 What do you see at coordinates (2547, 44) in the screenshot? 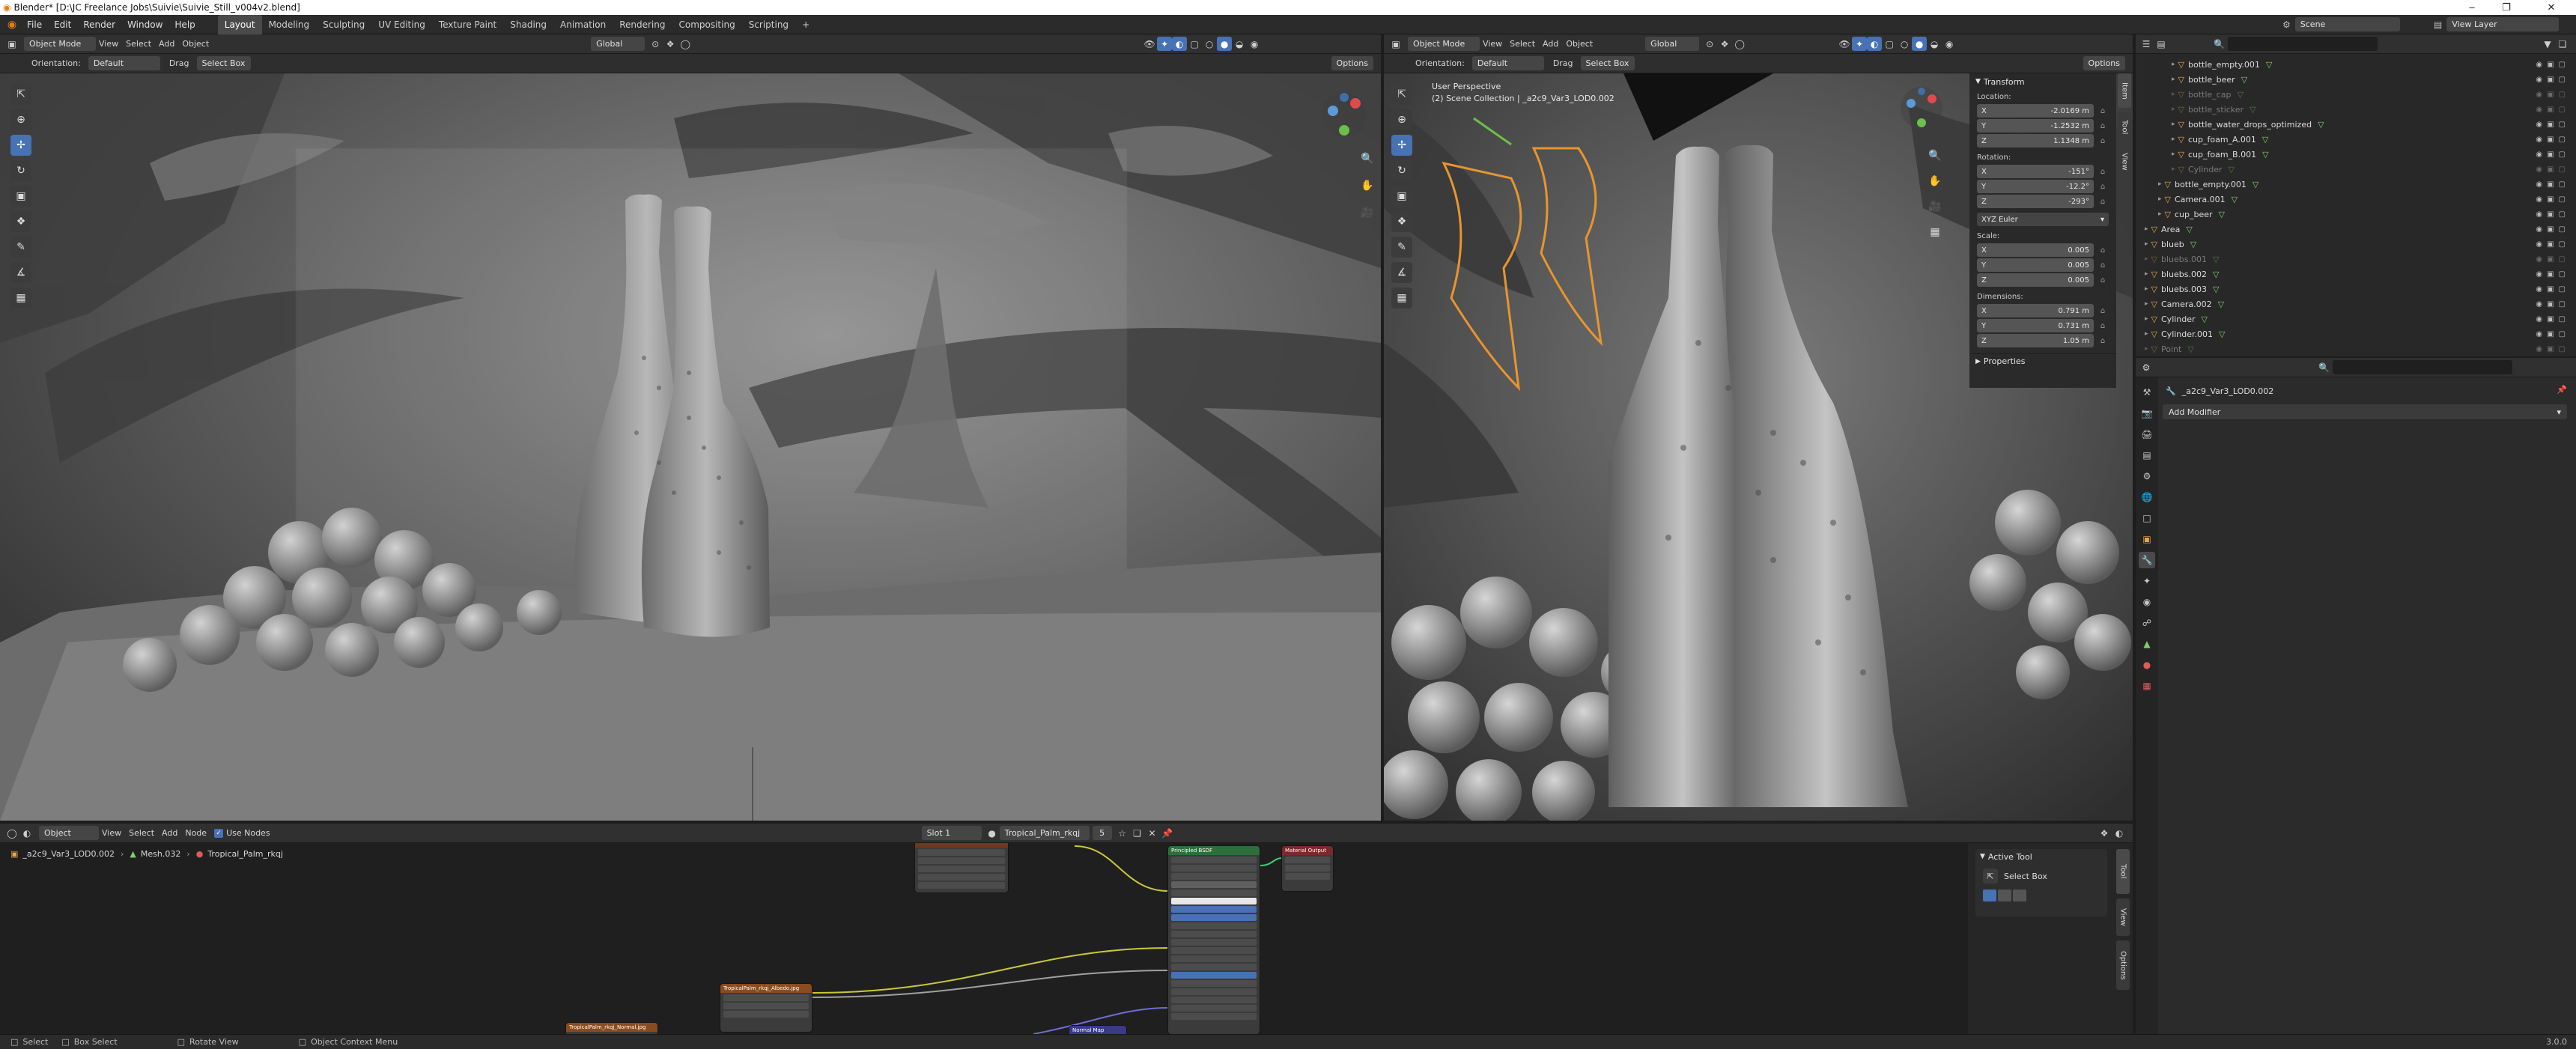
I see `outliner-filter-icon: ▼` at bounding box center [2547, 44].